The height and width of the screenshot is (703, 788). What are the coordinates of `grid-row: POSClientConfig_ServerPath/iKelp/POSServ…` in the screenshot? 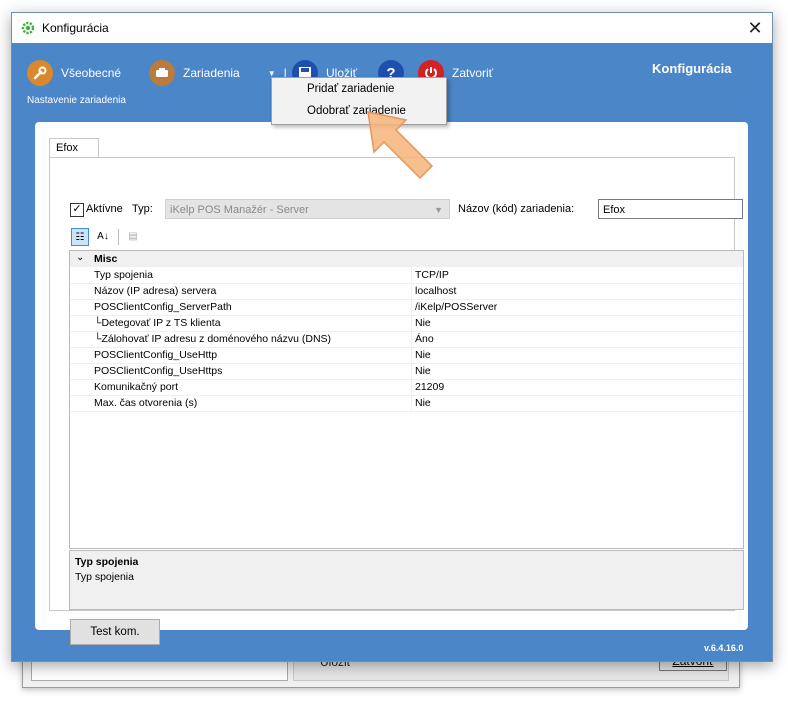 It's located at (406, 307).